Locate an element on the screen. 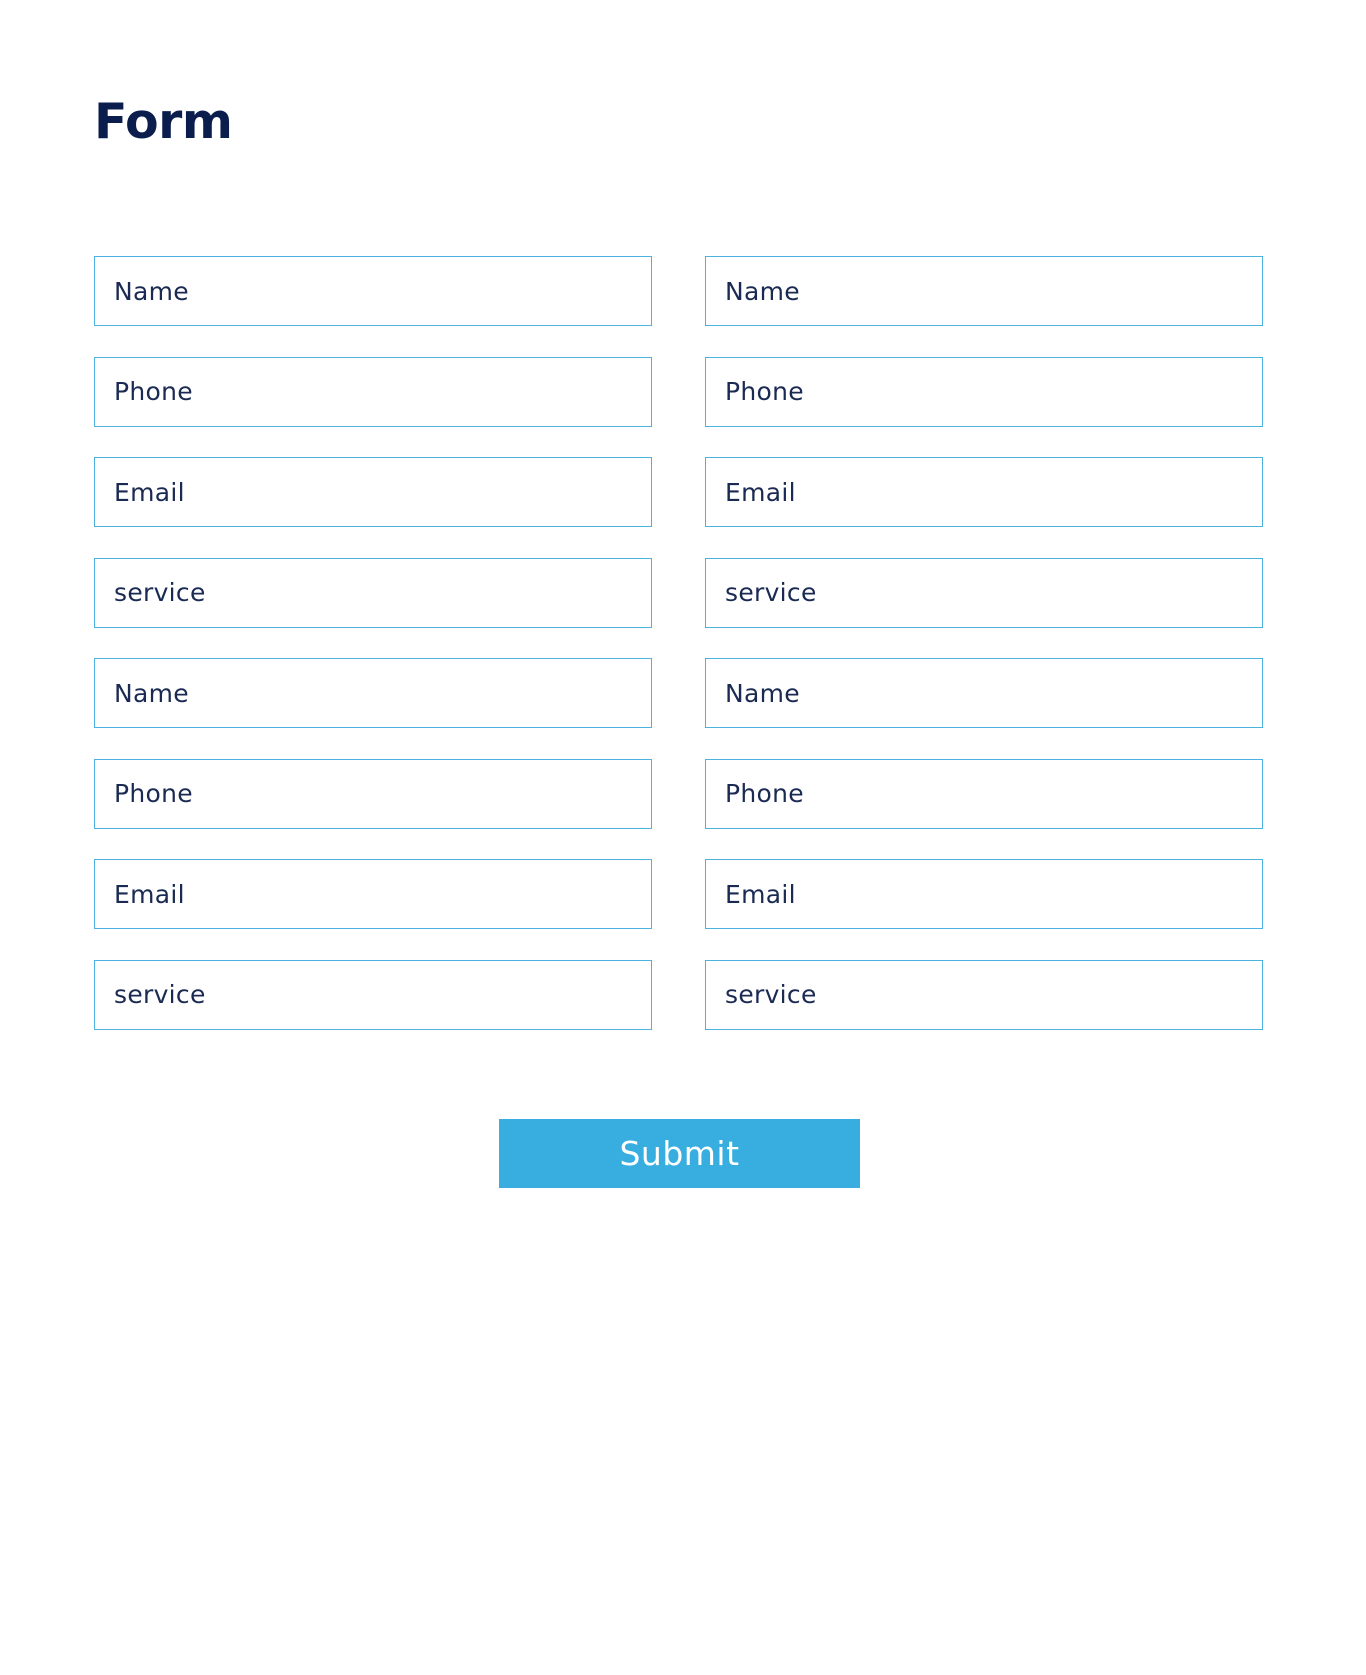 This screenshot has width=1366, height=1675. page-title: Form is located at coordinates (163, 121).